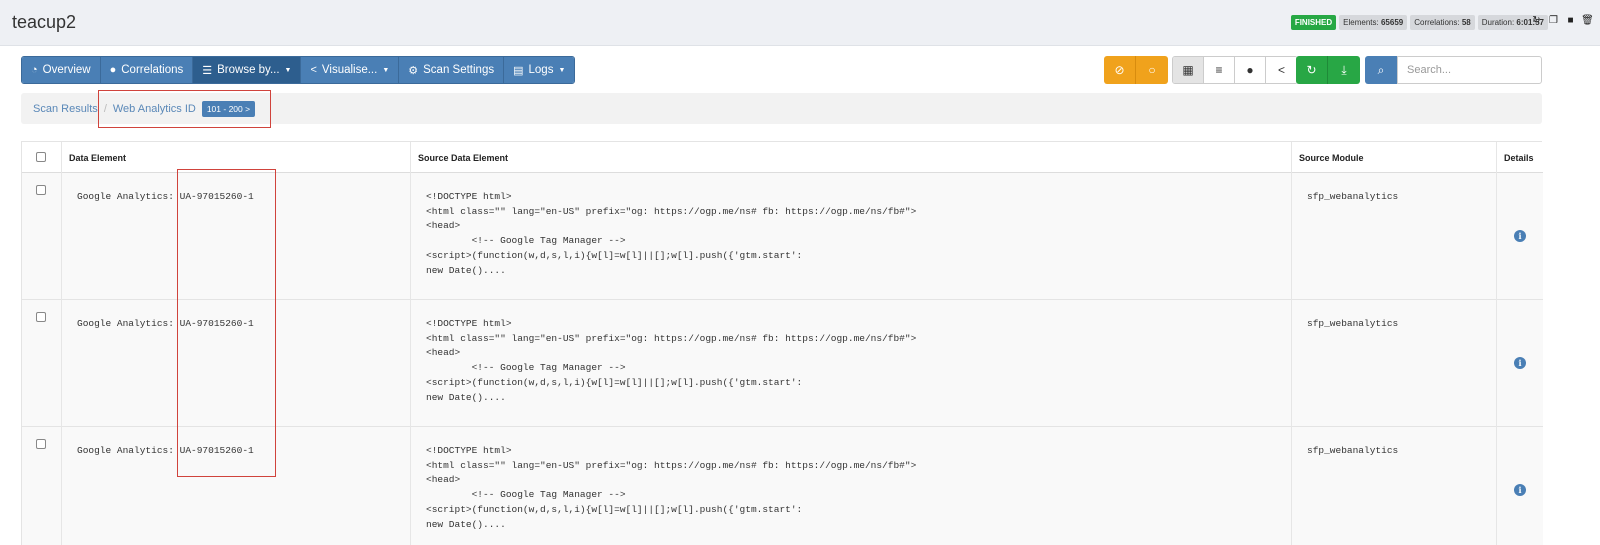  I want to click on action-group: ↻ ⤓, so click(1328, 70).